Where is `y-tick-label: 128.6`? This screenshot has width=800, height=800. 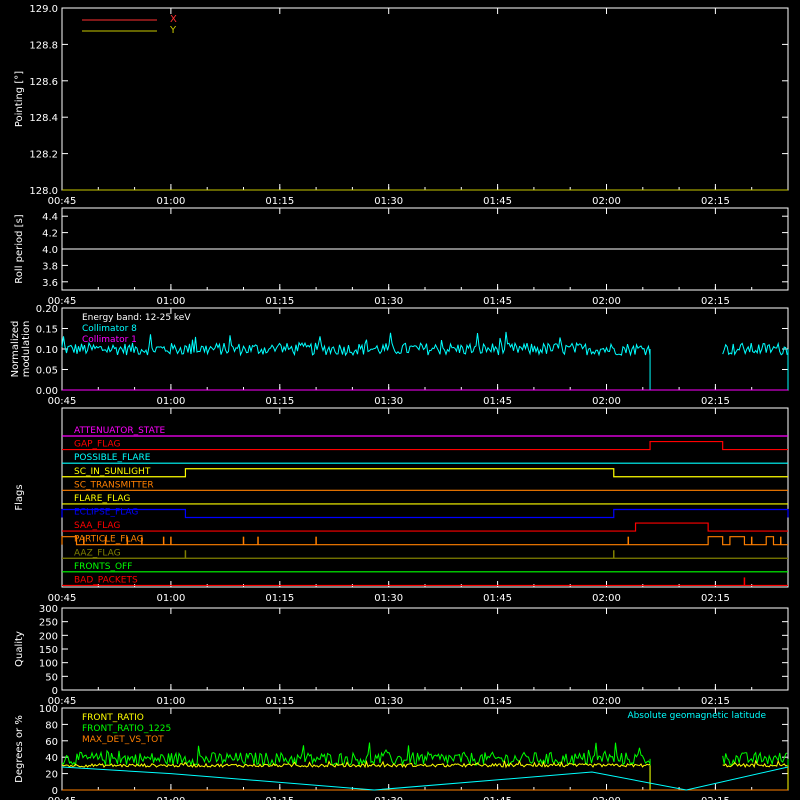 y-tick-label: 128.6 is located at coordinates (43, 82).